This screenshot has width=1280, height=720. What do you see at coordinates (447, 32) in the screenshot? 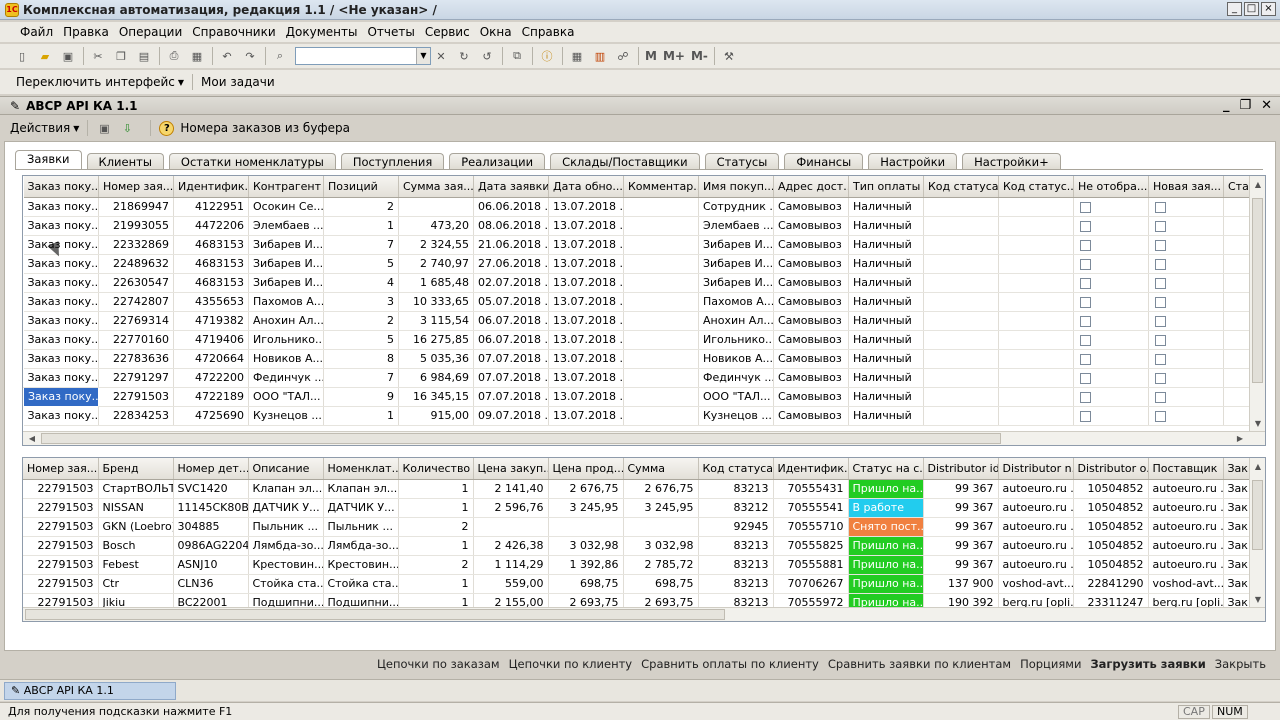
I see `menu-service: Сервис` at bounding box center [447, 32].